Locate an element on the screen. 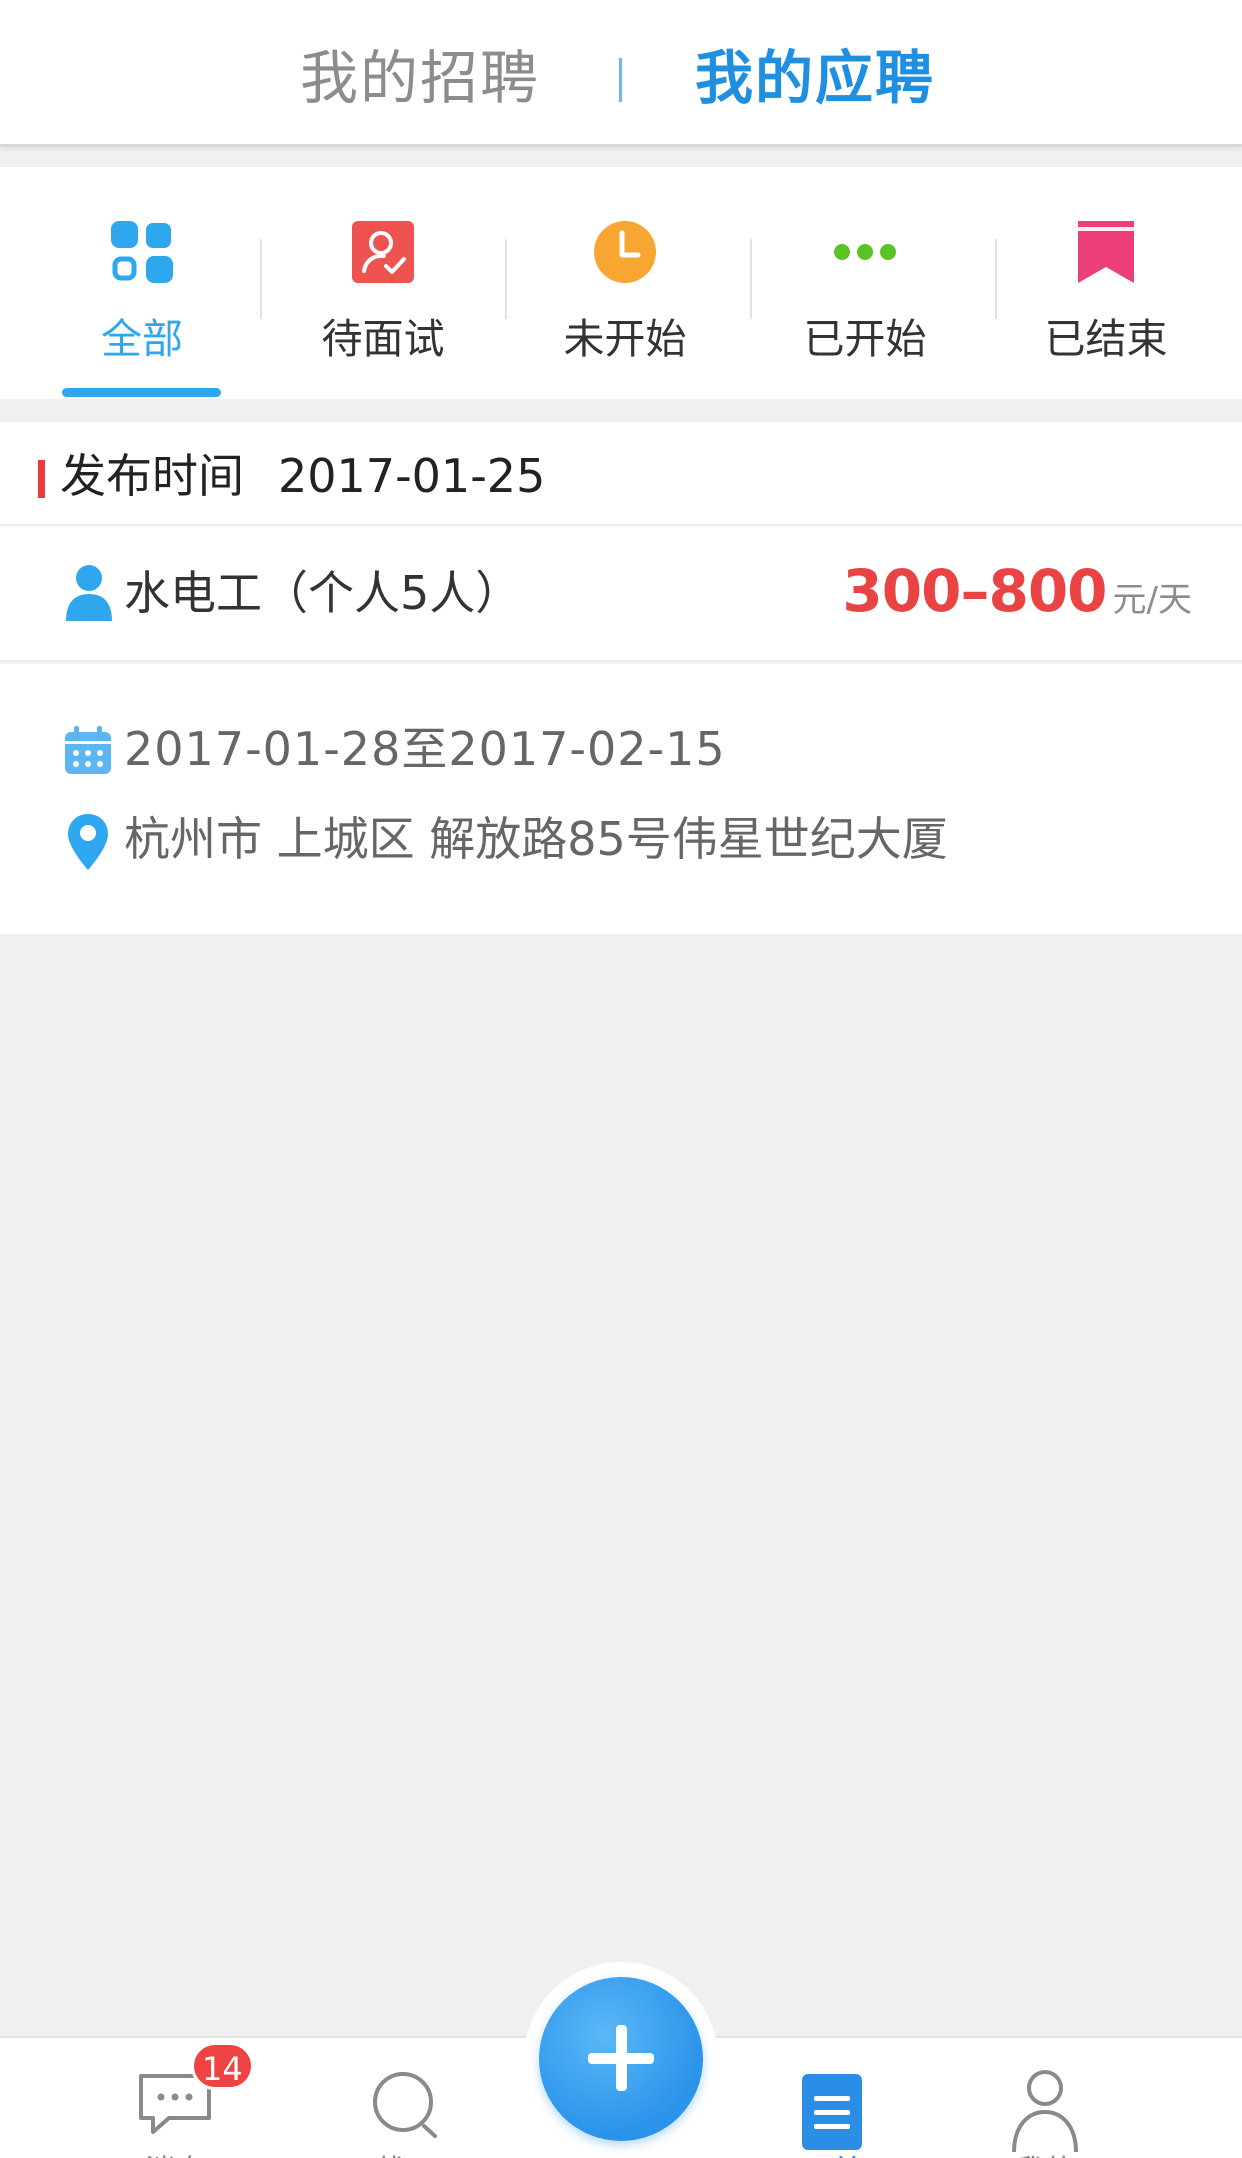  work-location: 杭州市 上城区 解放路85号伟星世纪大厦 is located at coordinates (536, 839).